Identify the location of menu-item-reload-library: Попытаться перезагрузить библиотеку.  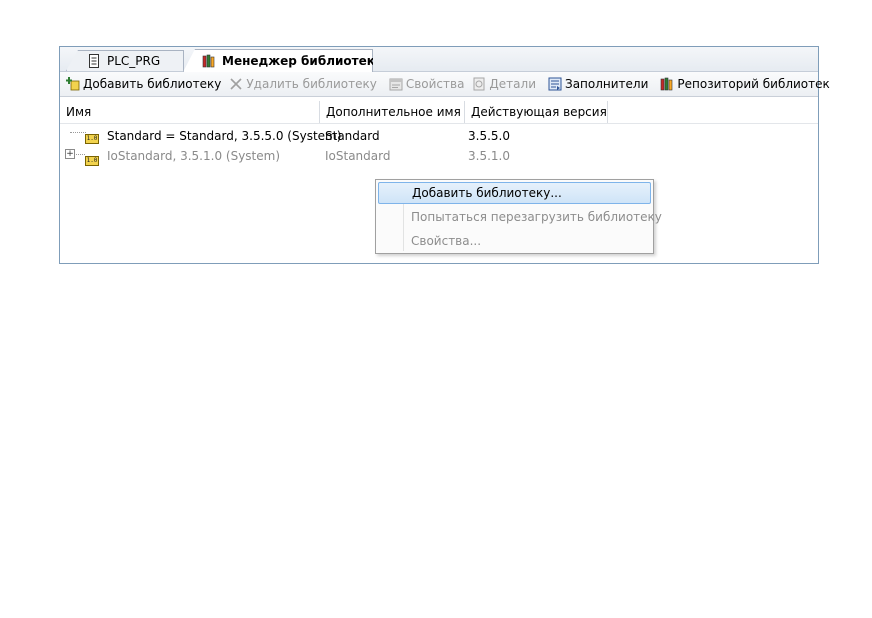
(520, 217).